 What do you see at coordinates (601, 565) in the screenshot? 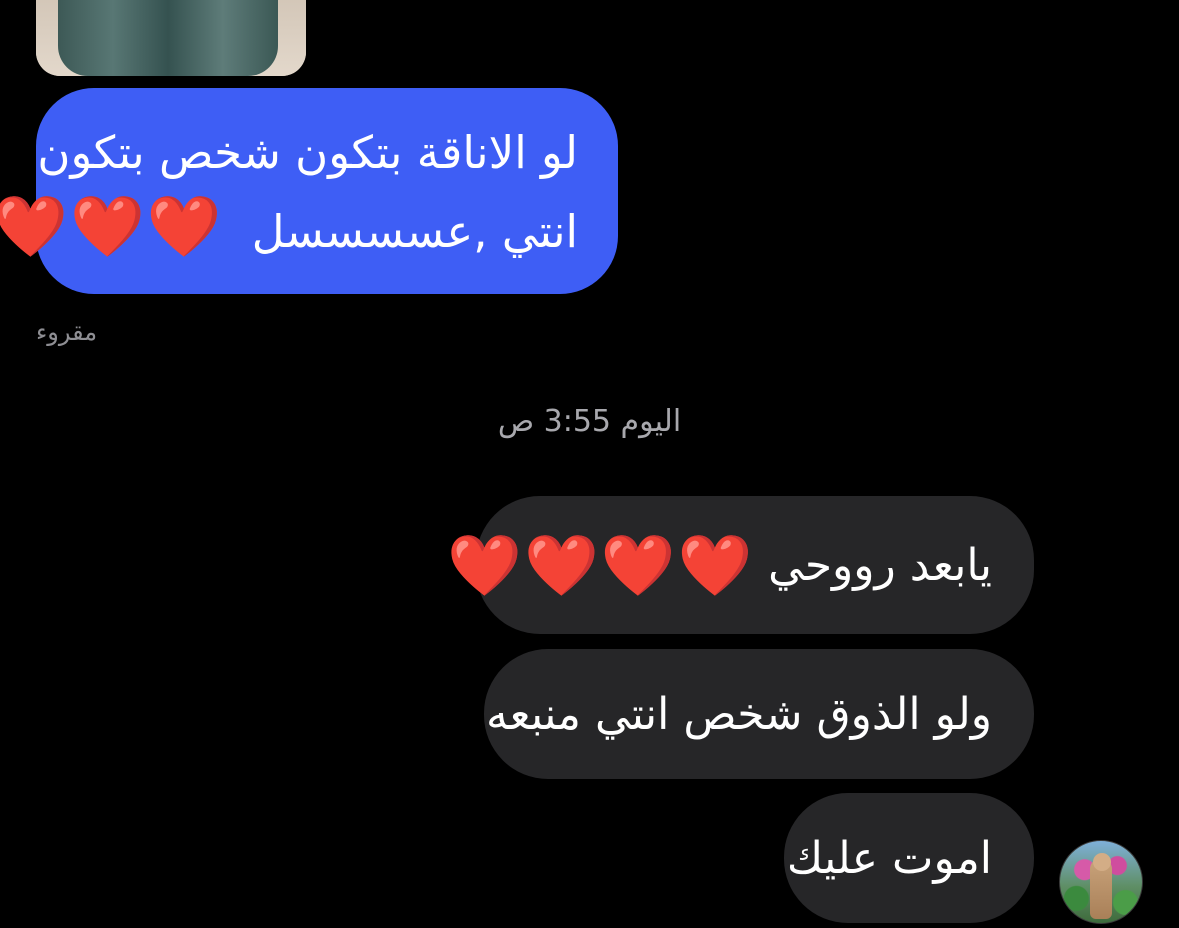
I see `hearts-emoji: ❤️❤️❤️❤️` at bounding box center [601, 565].